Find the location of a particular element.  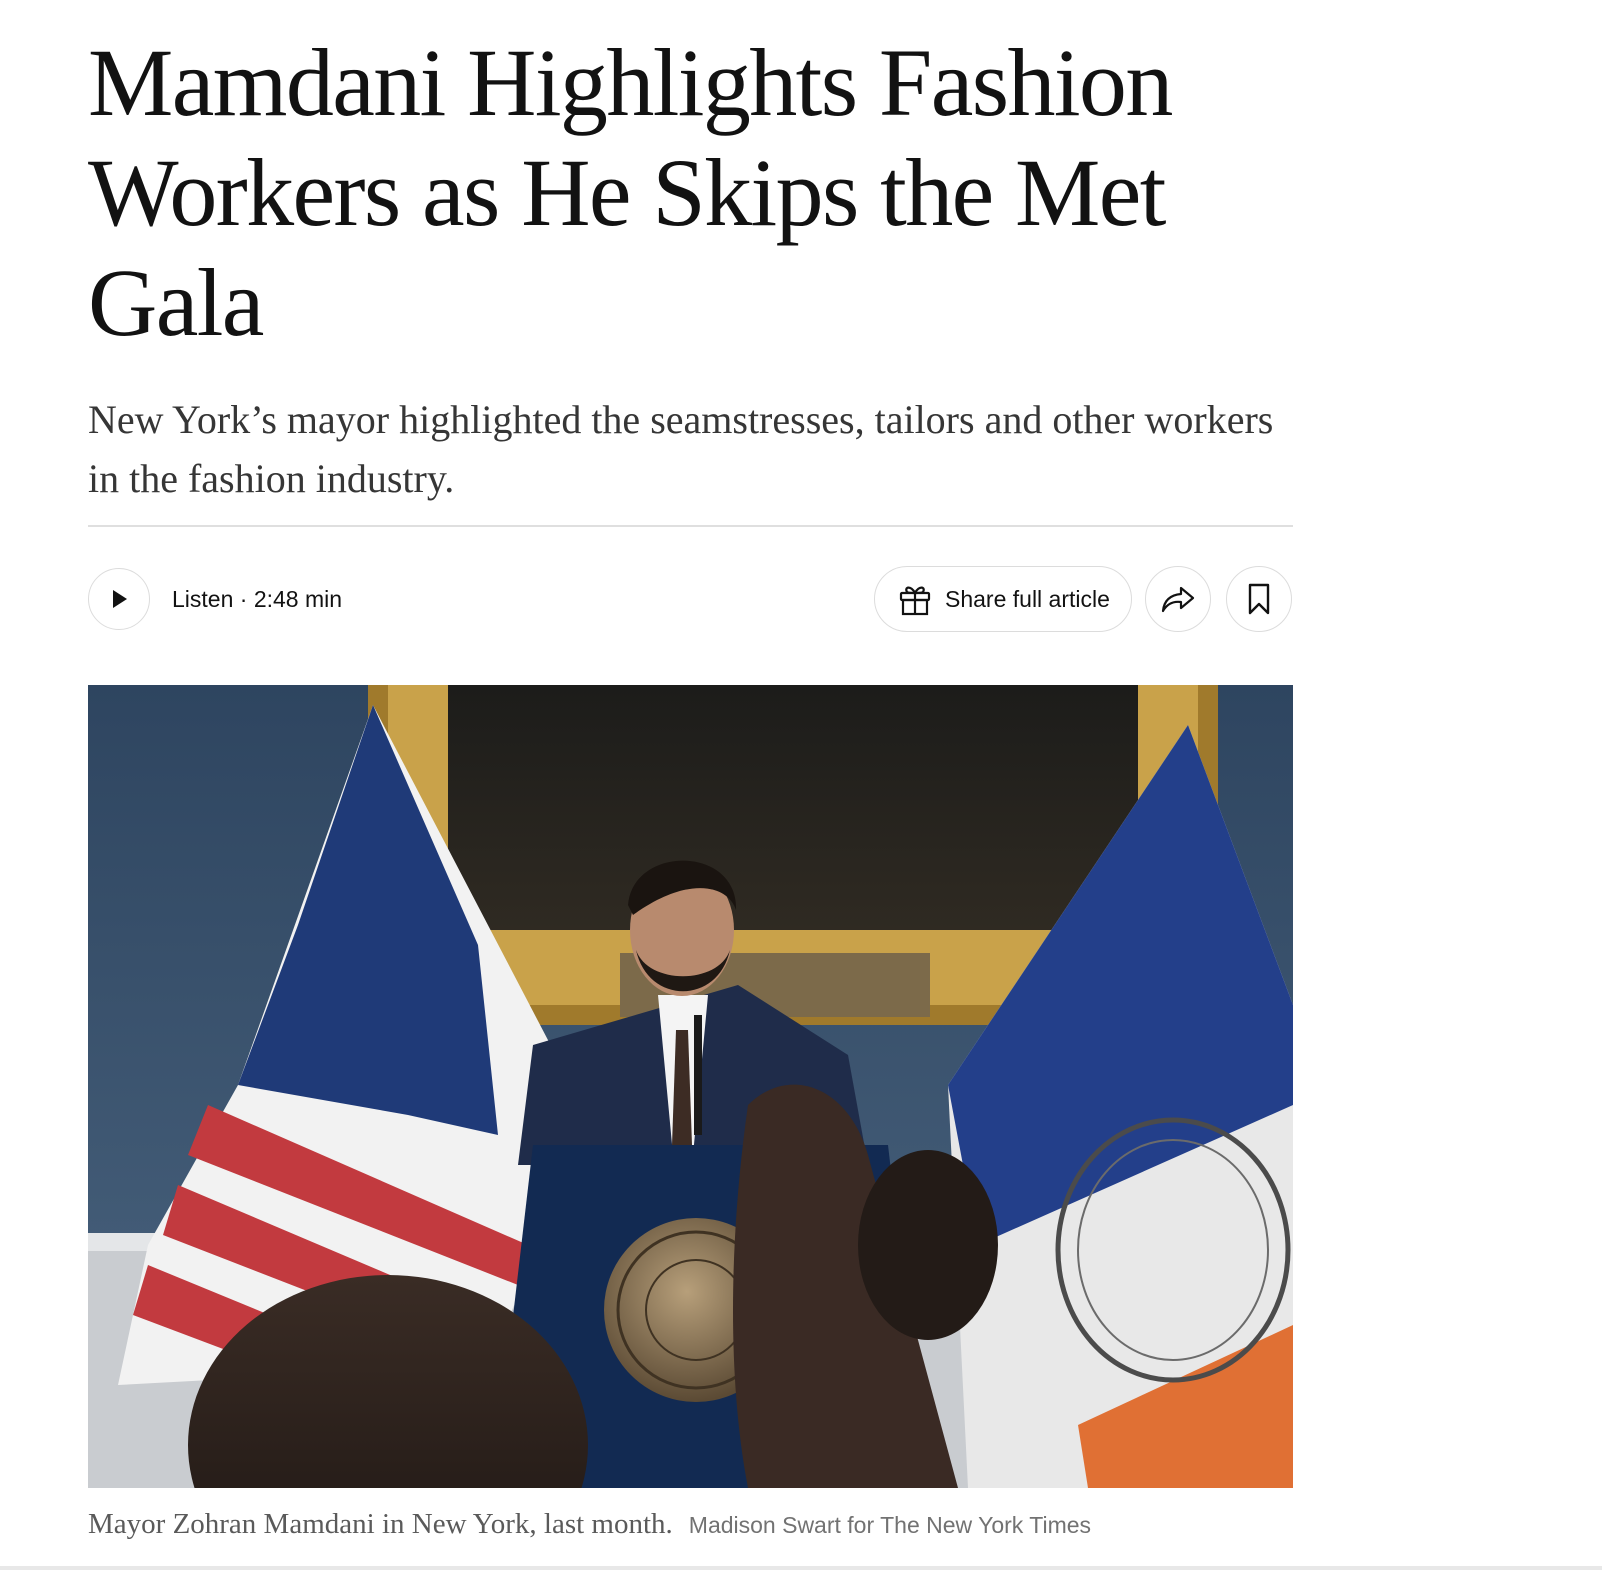

share-arrow-icon is located at coordinates (1178, 599).